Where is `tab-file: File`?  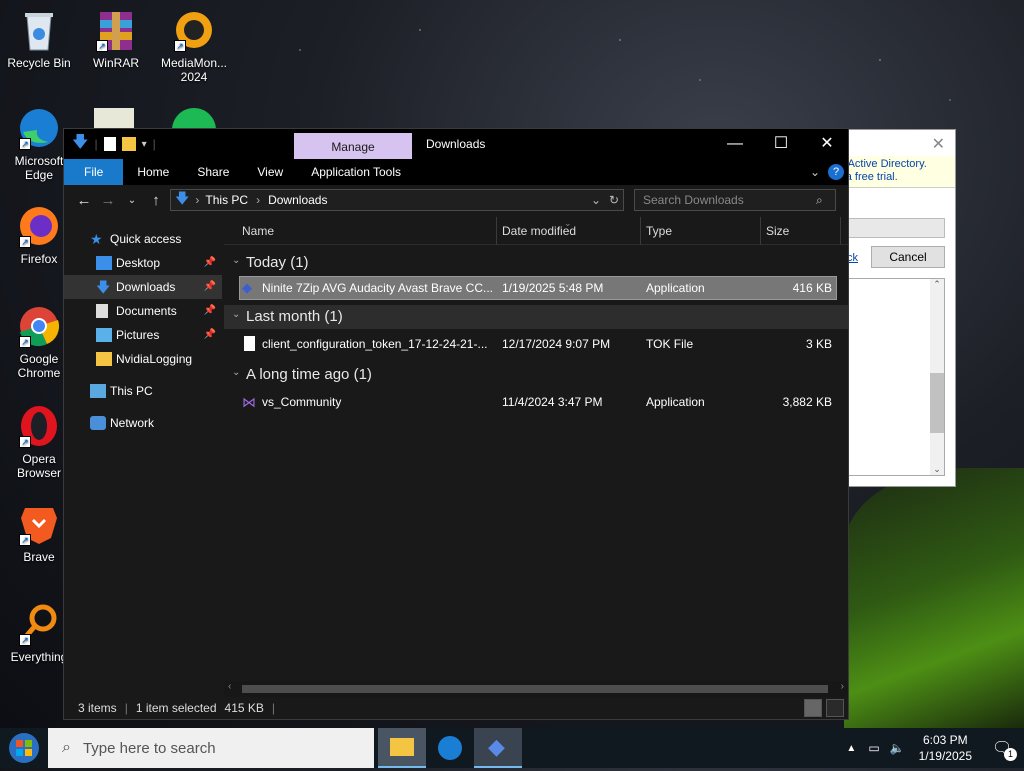 tab-file: File is located at coordinates (94, 172).